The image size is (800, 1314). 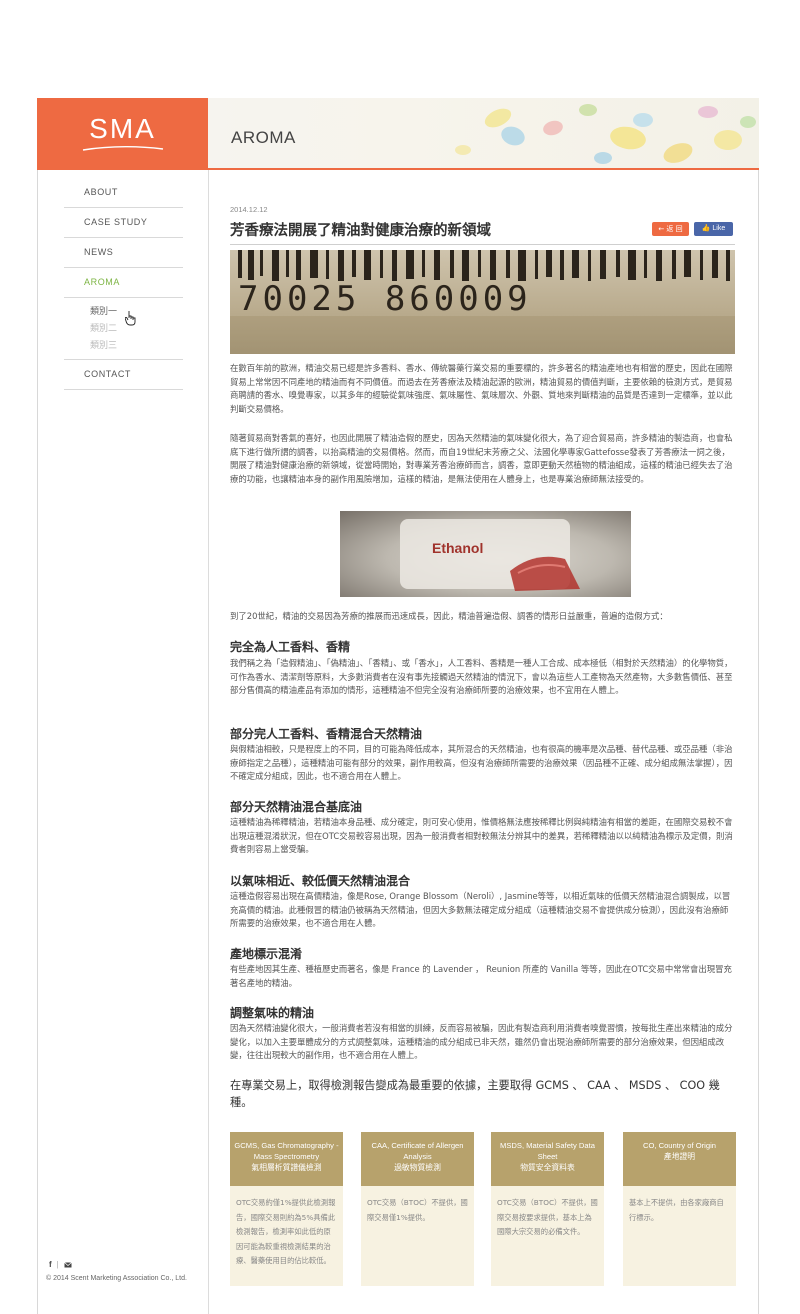 What do you see at coordinates (118, 1264) in the screenshot?
I see `social-links: f |` at bounding box center [118, 1264].